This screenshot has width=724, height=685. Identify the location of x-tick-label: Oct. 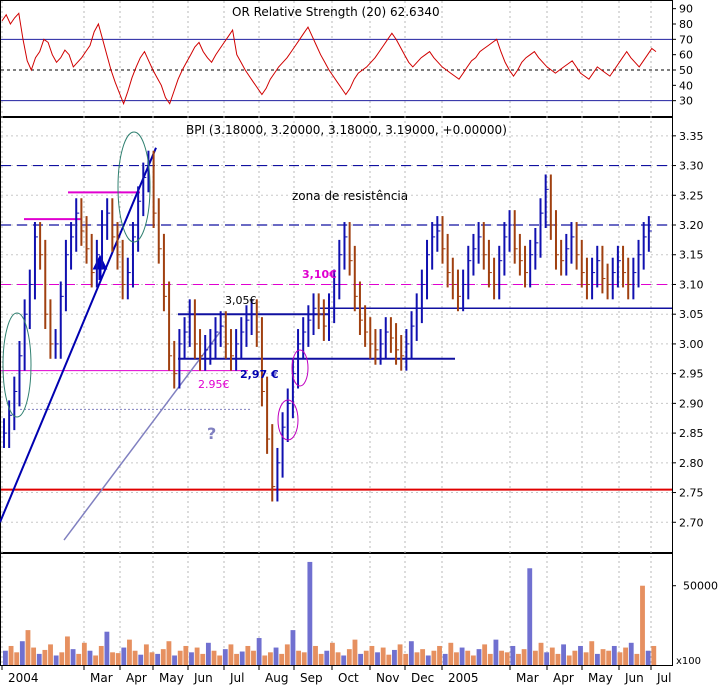
(348, 678).